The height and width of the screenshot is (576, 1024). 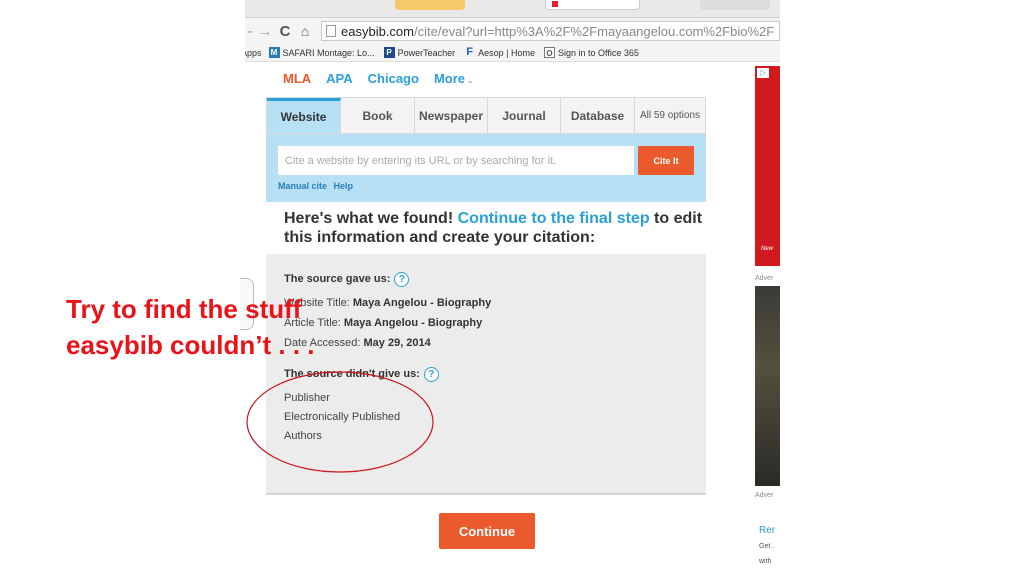 What do you see at coordinates (304, 115) in the screenshot?
I see `tab-website: Website` at bounding box center [304, 115].